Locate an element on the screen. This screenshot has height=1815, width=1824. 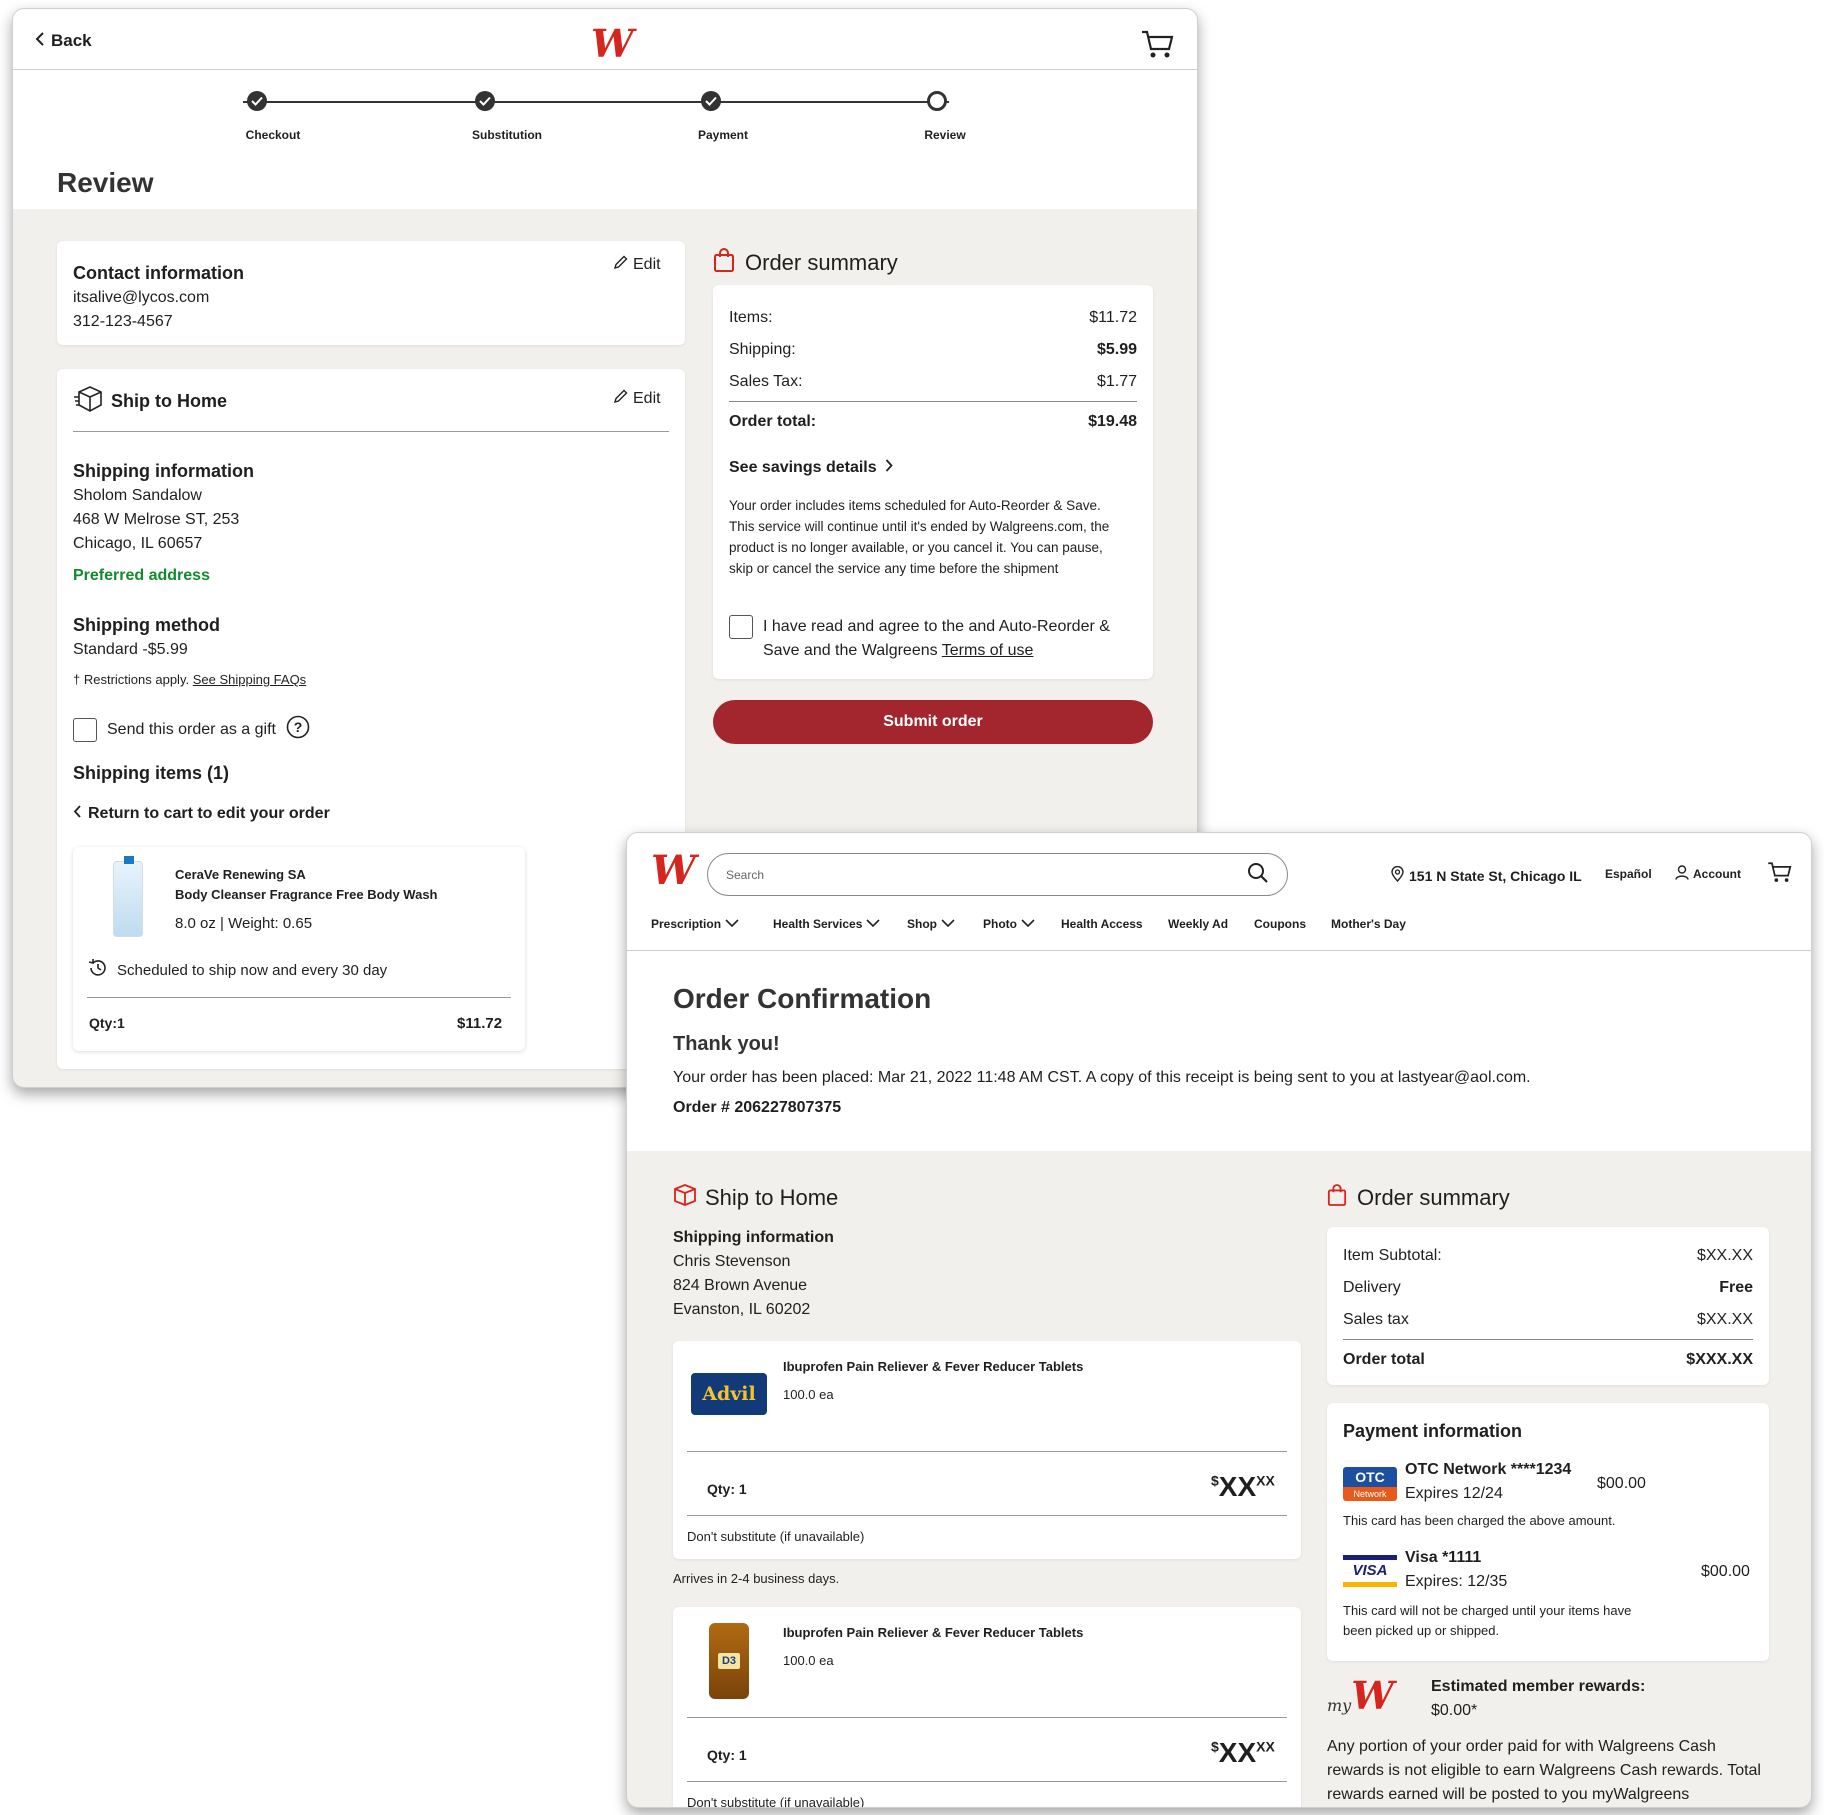
language-link: Español is located at coordinates (1628, 874).